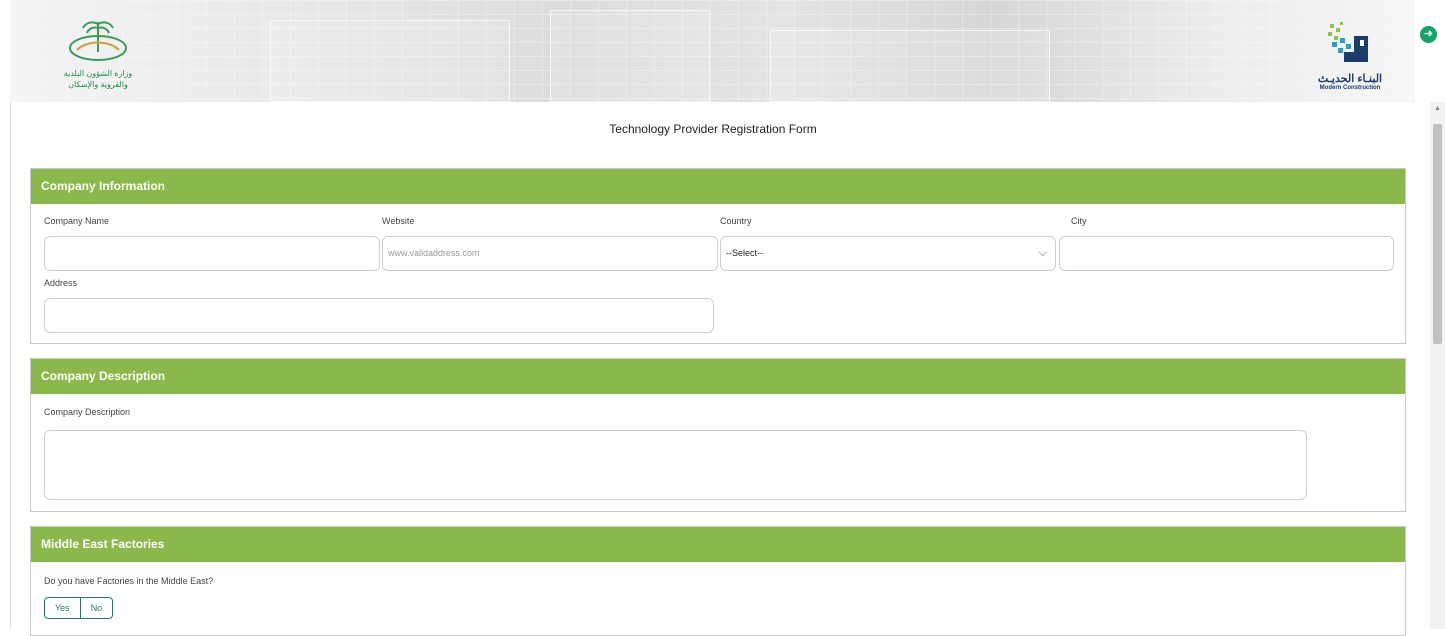 The image size is (1445, 636). What do you see at coordinates (98, 73) in the screenshot?
I see `ministry-logo-text-line1: وزارة الشؤون البلدية` at bounding box center [98, 73].